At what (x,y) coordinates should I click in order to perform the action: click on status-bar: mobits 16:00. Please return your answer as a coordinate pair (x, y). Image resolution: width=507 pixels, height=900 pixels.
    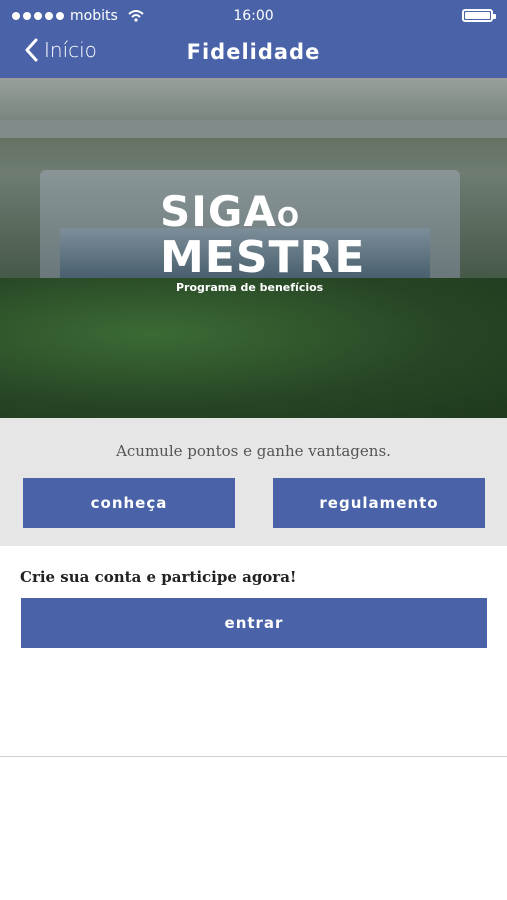
    Looking at the image, I should click on (253, 16).